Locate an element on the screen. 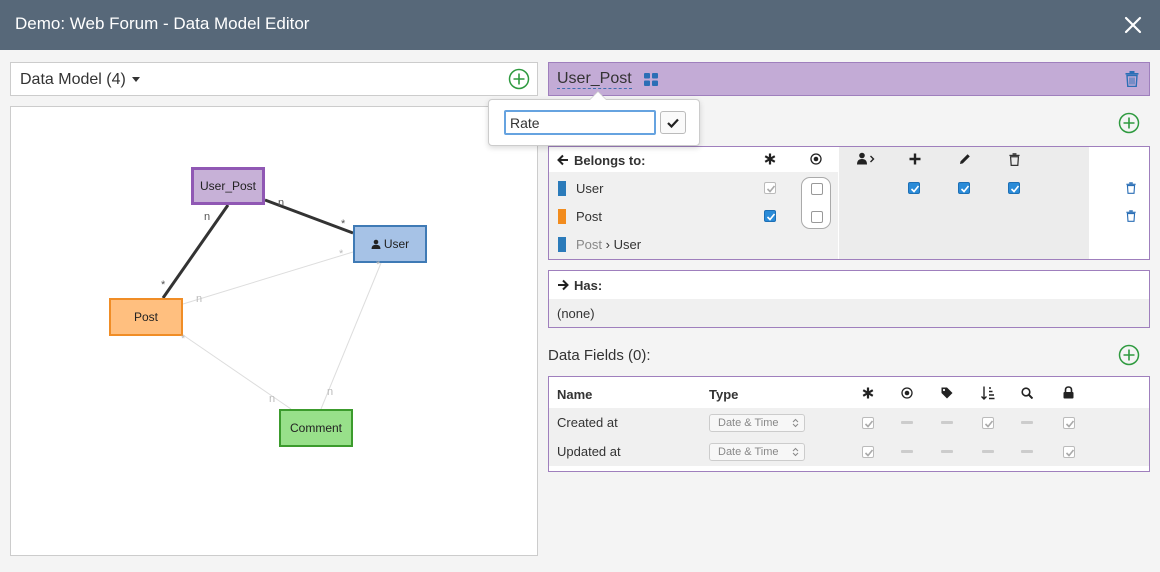 Image resolution: width=1160 pixels, height=572 pixels. delete-permission-checkbox is located at coordinates (1014, 188).